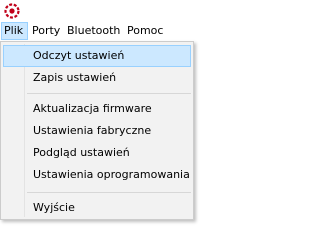 The height and width of the screenshot is (240, 320). What do you see at coordinates (97, 78) in the screenshot?
I see `menu-item-zapis-ustawien: Zapis ustawień` at bounding box center [97, 78].